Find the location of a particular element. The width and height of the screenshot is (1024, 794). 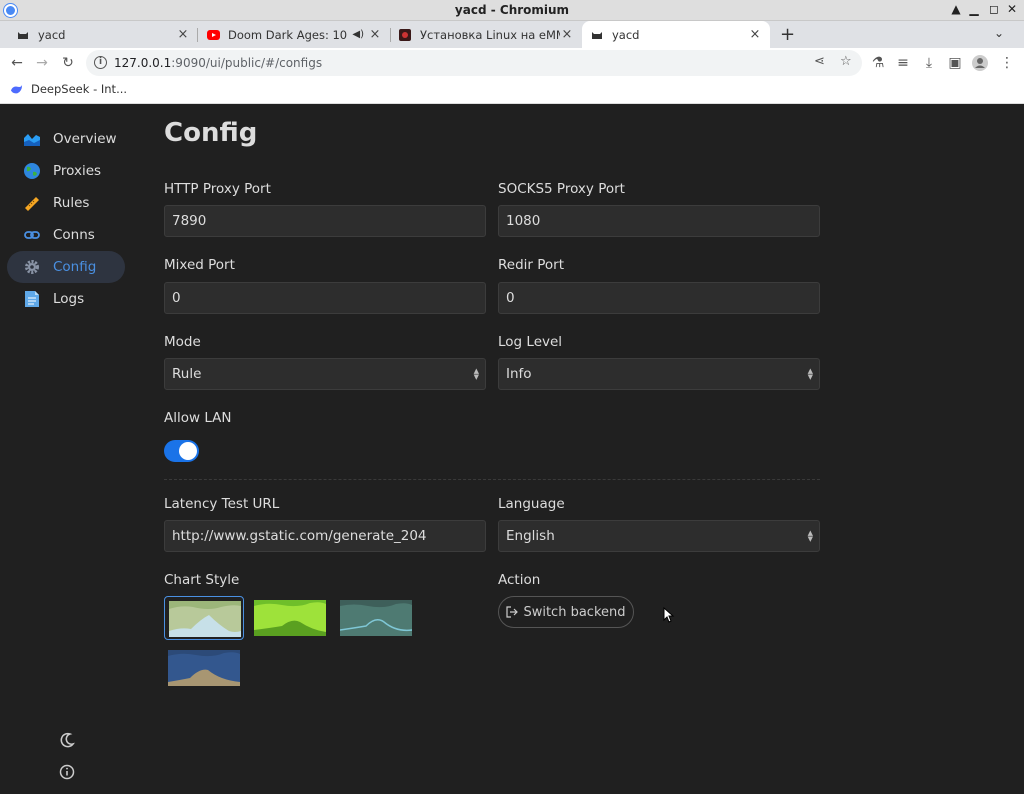

sidebar-item-proxies: Proxies is located at coordinates (66, 171).